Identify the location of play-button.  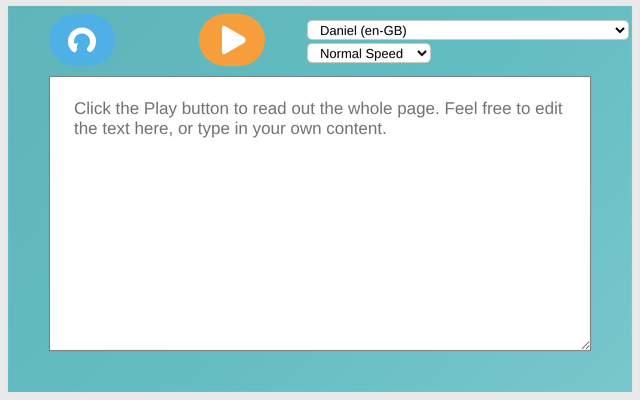
(232, 40).